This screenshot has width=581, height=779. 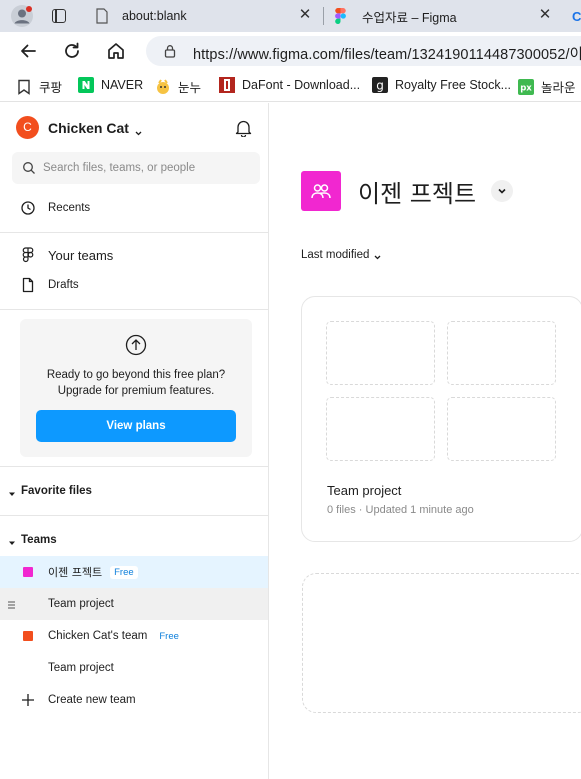 I want to click on search-box, so click(x=136, y=168).